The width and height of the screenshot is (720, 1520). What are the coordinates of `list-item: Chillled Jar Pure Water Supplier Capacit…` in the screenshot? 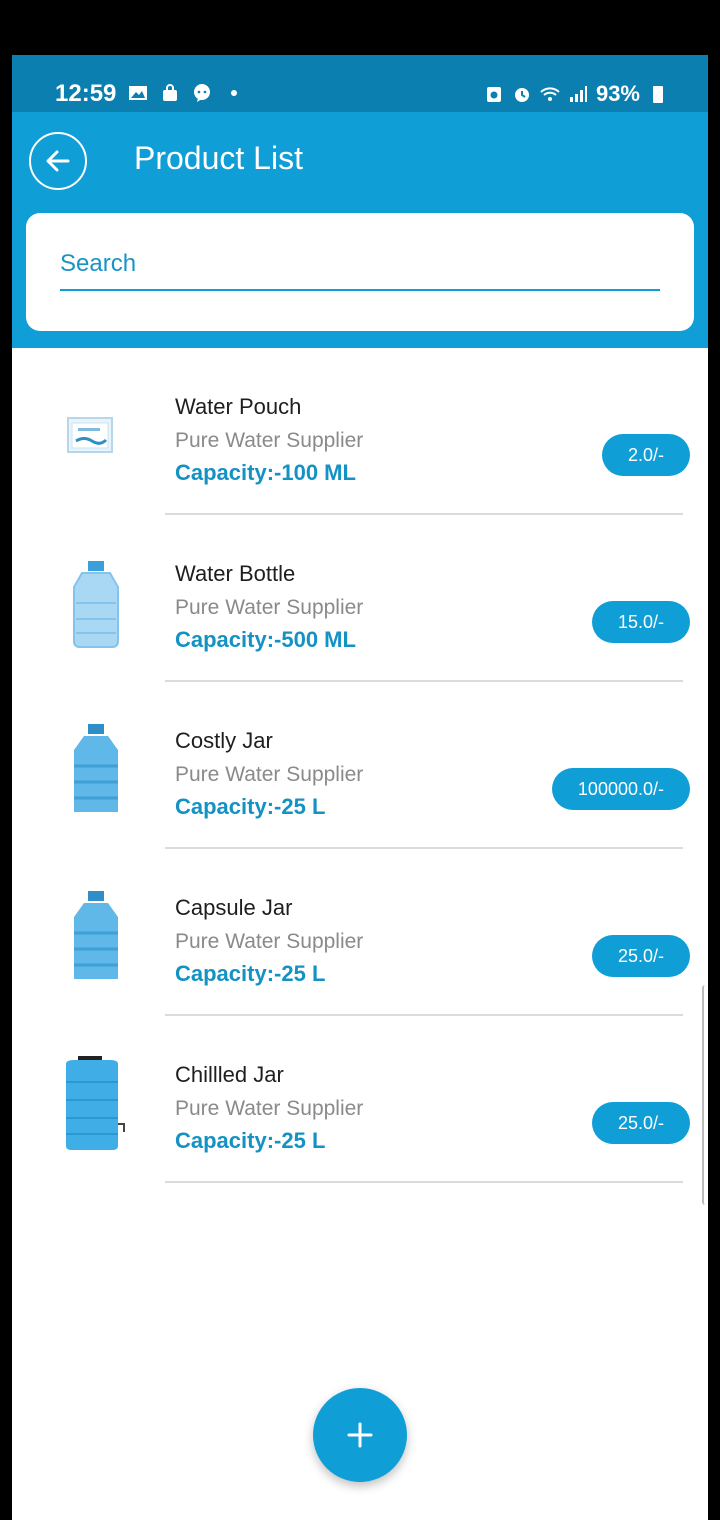 It's located at (360, 1099).